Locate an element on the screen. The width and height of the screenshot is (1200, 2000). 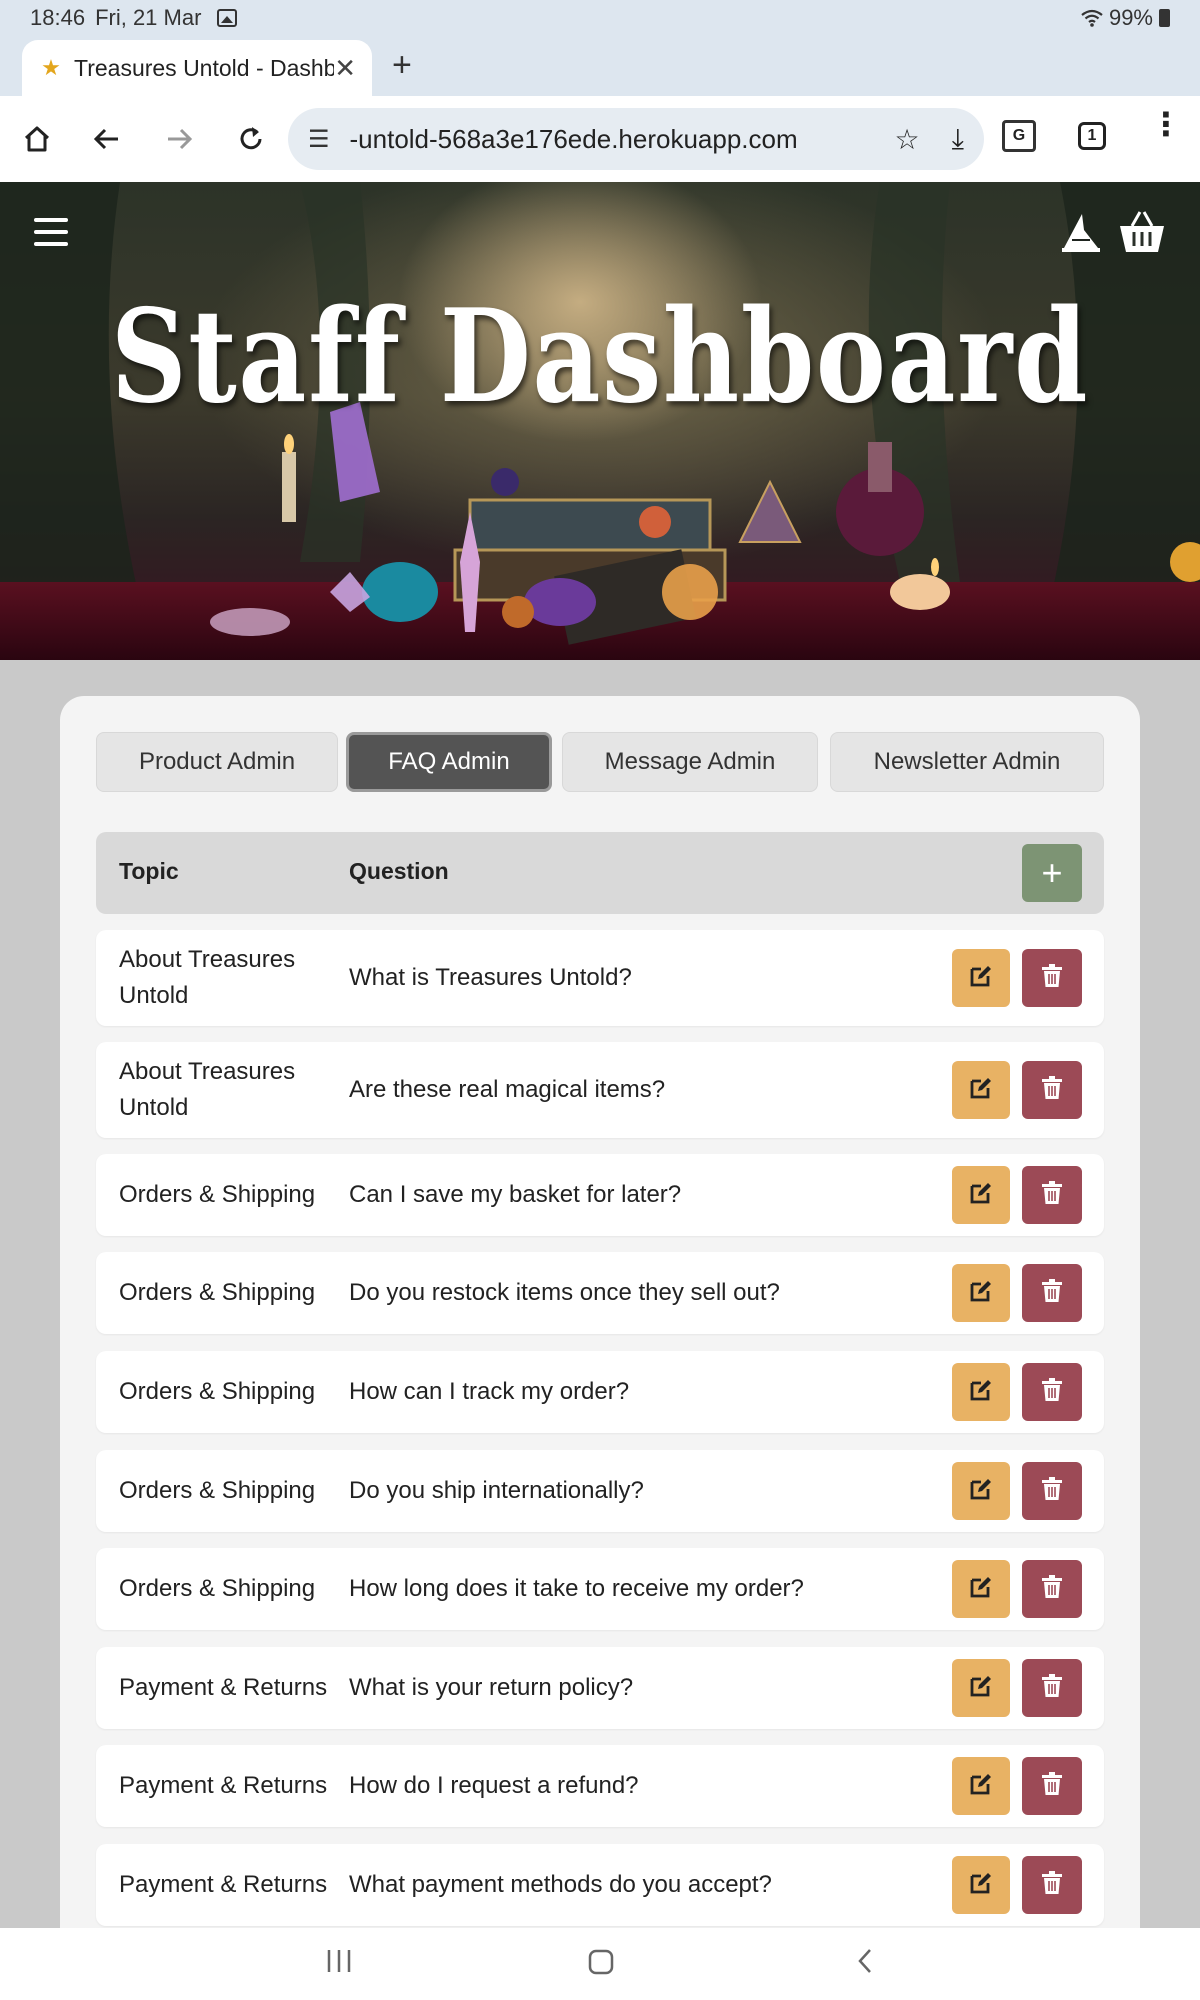
column-header-topic: Topic is located at coordinates (149, 871).